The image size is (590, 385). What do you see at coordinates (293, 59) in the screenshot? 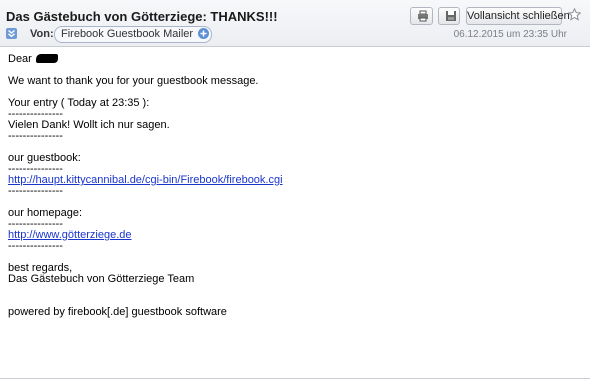
I see `greeting-line: Dear` at bounding box center [293, 59].